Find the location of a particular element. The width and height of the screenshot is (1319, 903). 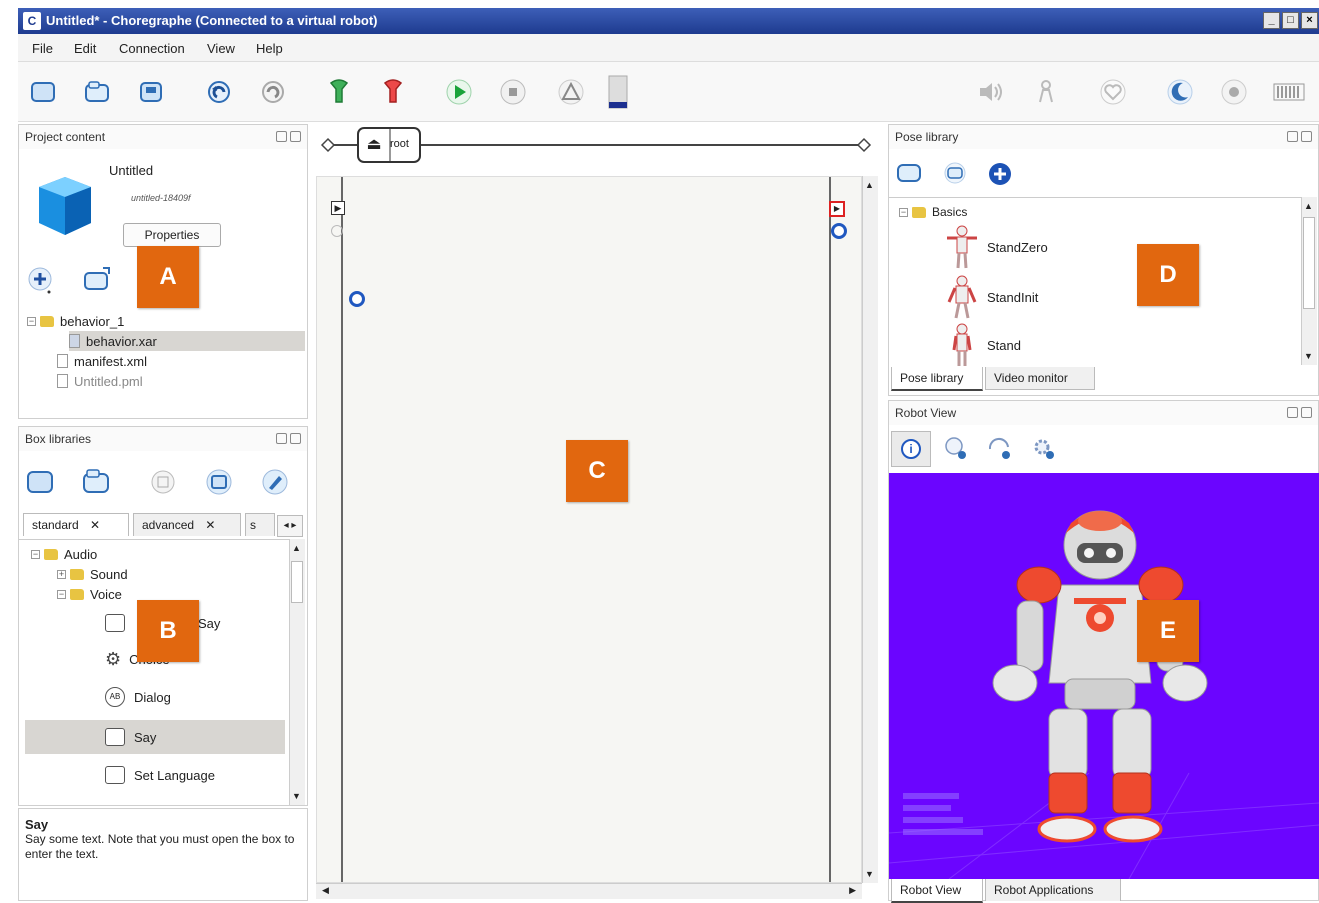

add-output-icon is located at coordinates (839, 231).